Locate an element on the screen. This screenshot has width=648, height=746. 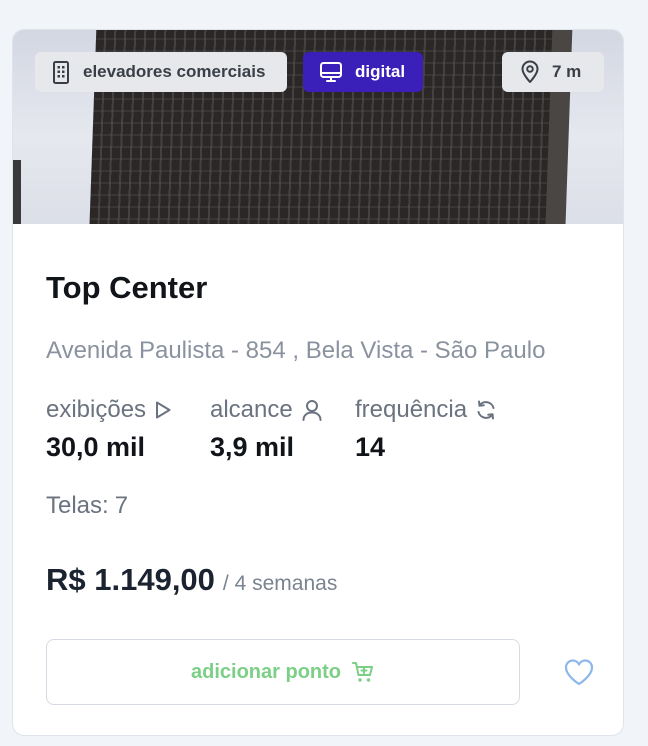
metric-impressions: exibições 30,0 mil is located at coordinates (109, 429).